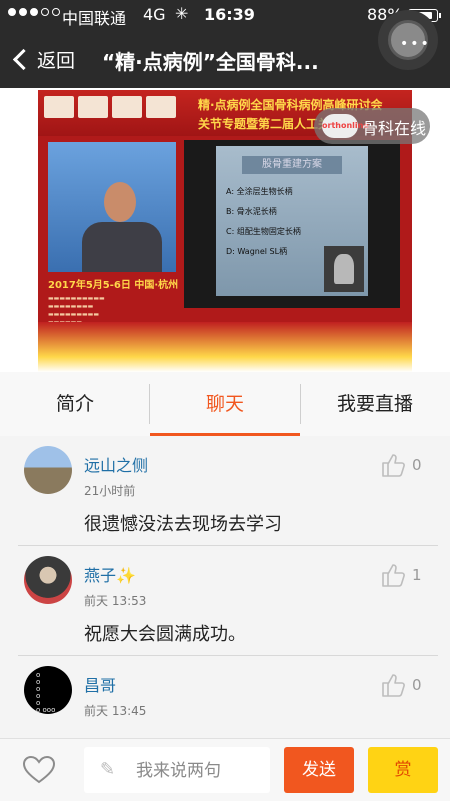  I want to click on comment-input-box: ✎, so click(177, 770).